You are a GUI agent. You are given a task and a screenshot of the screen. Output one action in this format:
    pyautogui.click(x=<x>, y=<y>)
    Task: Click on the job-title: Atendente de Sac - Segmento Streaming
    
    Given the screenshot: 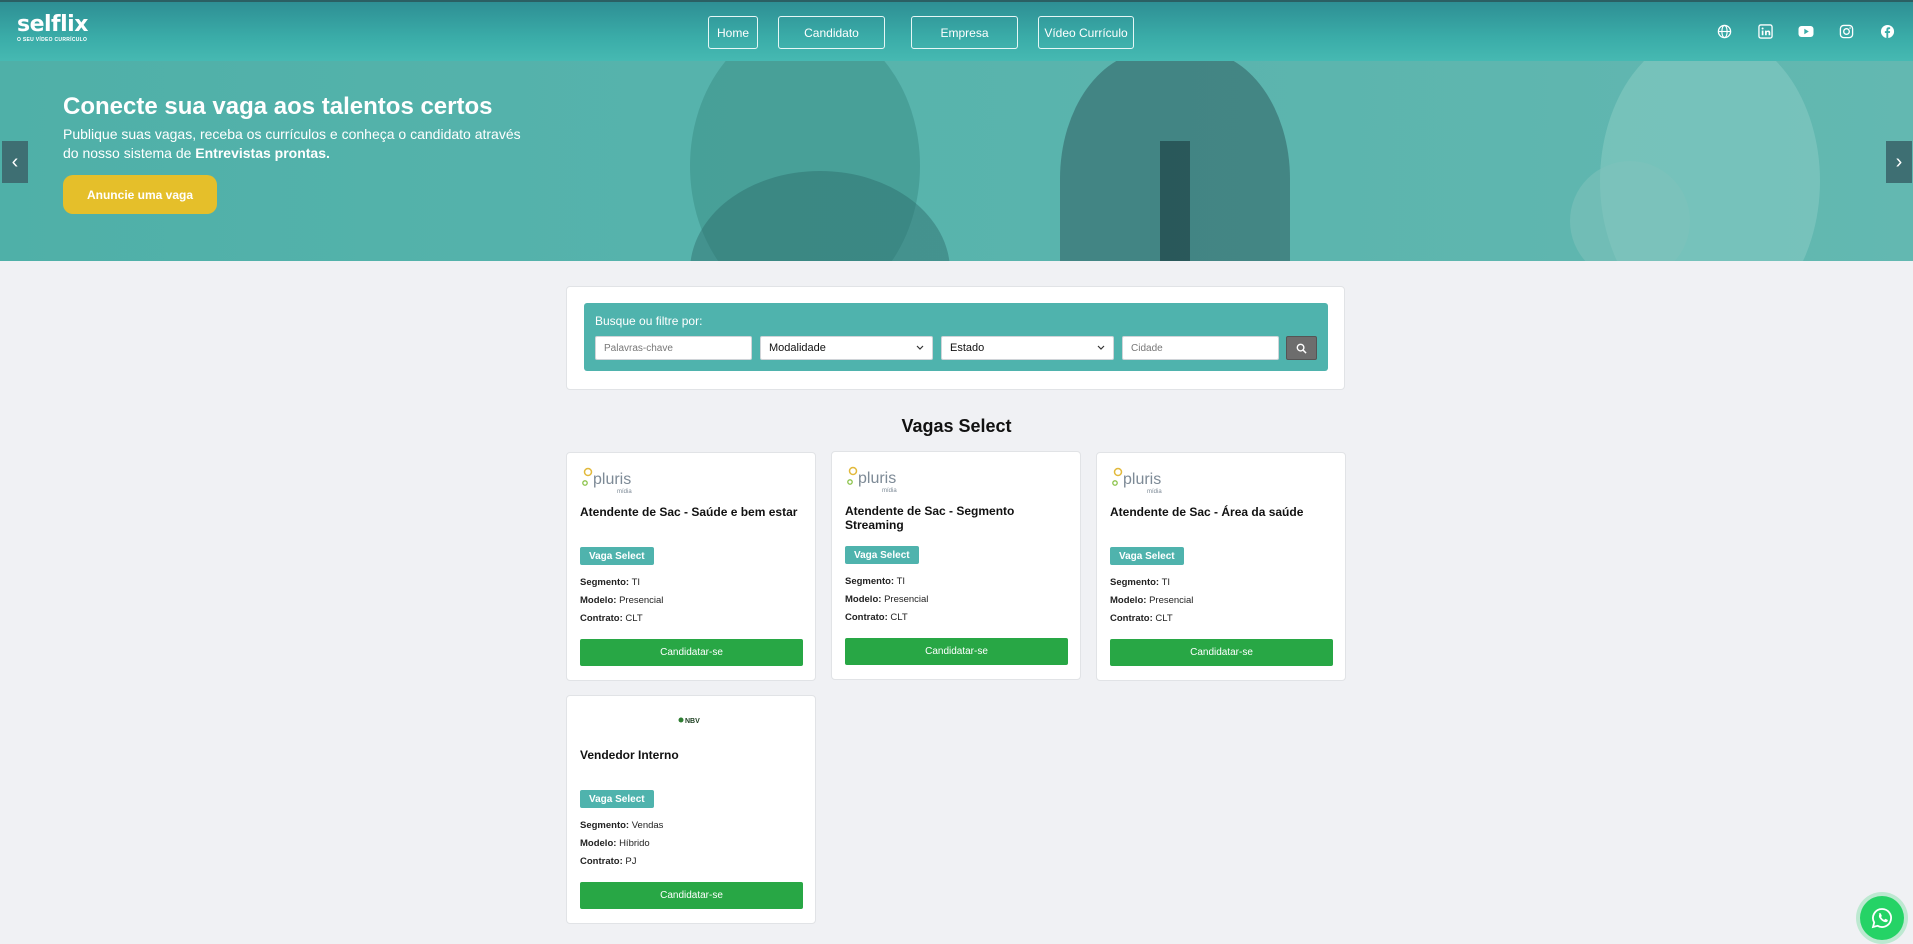 What is the action you would take?
    pyautogui.click(x=959, y=518)
    